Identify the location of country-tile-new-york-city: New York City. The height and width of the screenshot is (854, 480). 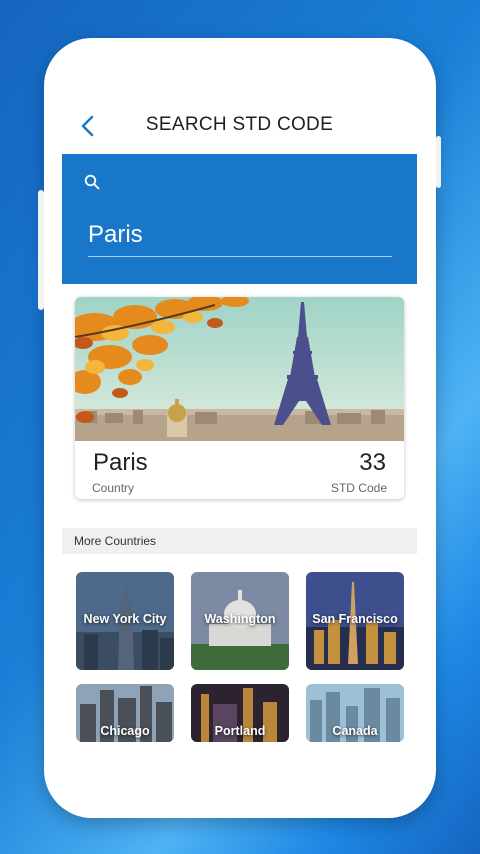
(125, 621).